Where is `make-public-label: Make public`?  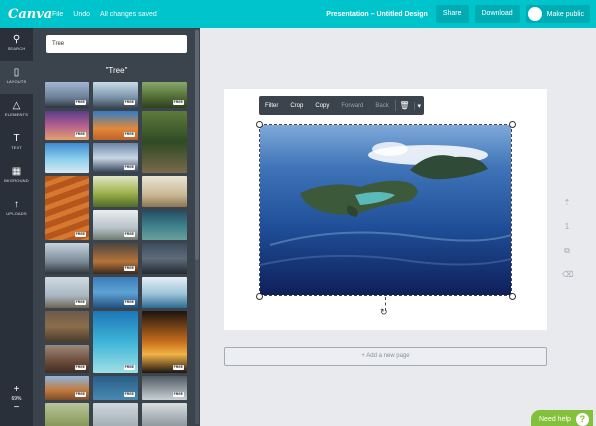 make-public-label: Make public is located at coordinates (565, 14).